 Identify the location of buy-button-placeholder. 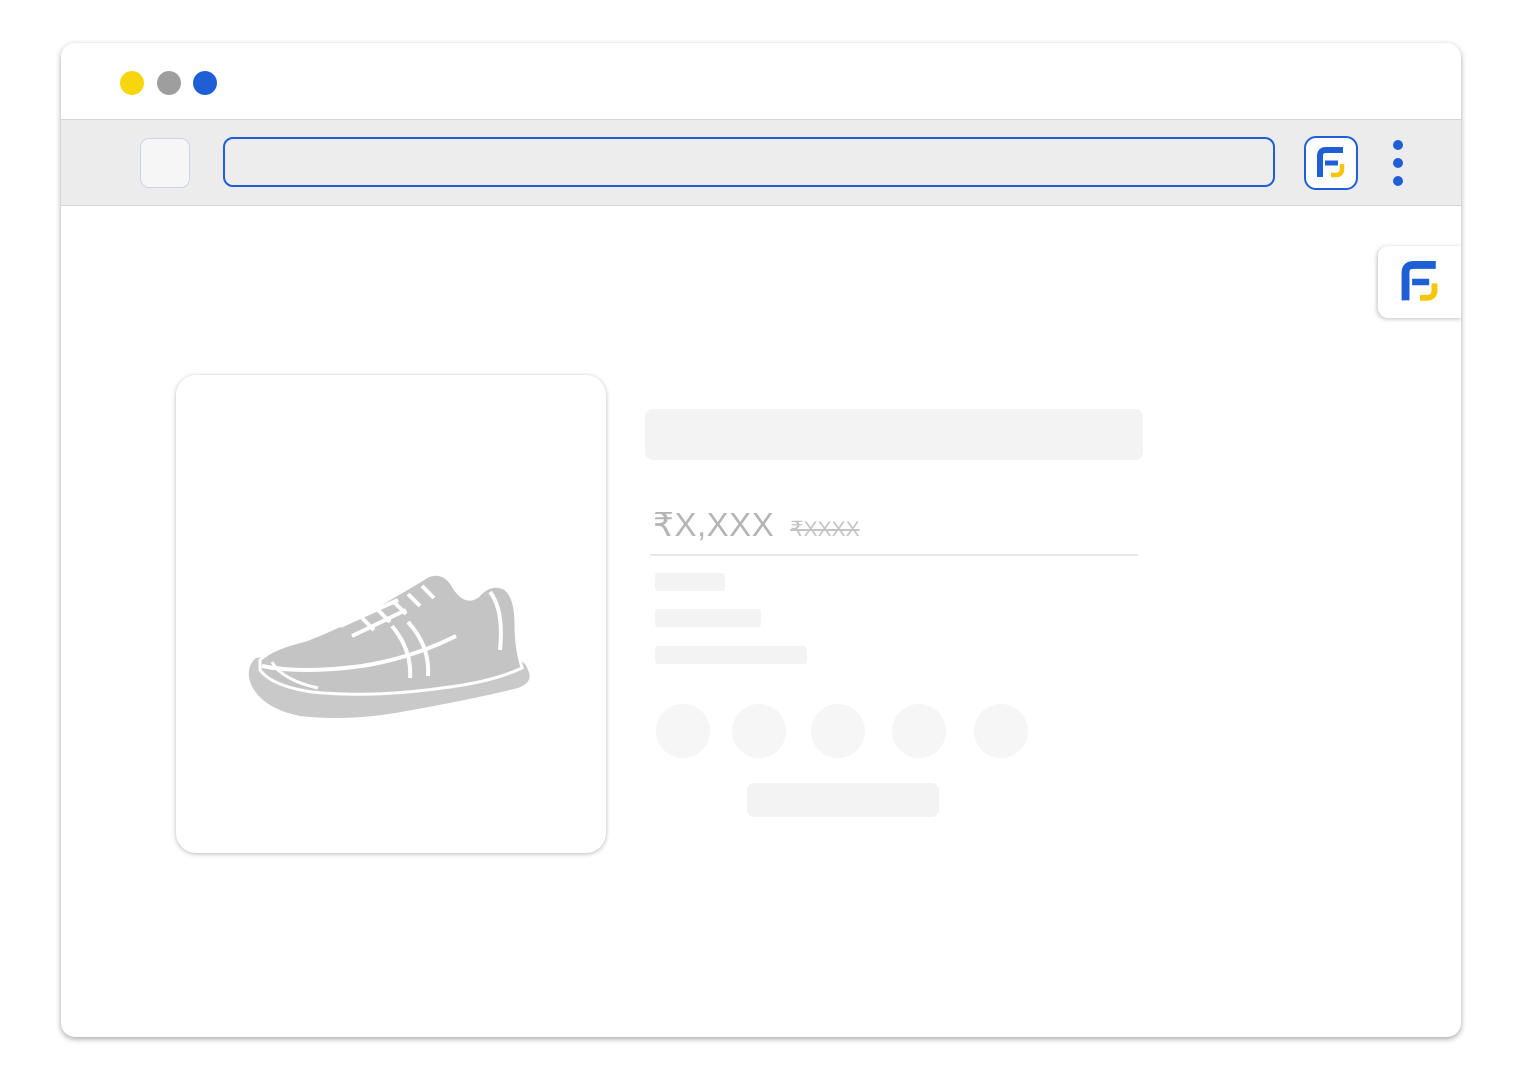
(843, 800).